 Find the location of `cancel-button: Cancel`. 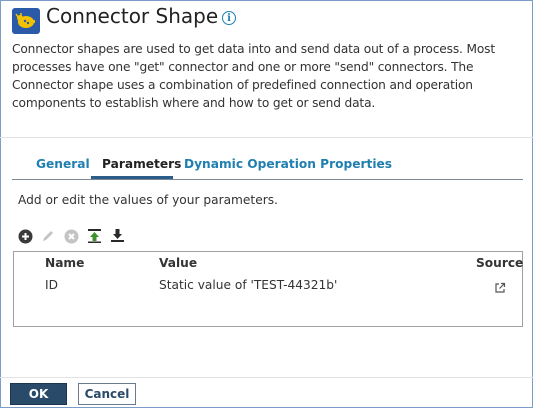

cancel-button: Cancel is located at coordinates (107, 394).